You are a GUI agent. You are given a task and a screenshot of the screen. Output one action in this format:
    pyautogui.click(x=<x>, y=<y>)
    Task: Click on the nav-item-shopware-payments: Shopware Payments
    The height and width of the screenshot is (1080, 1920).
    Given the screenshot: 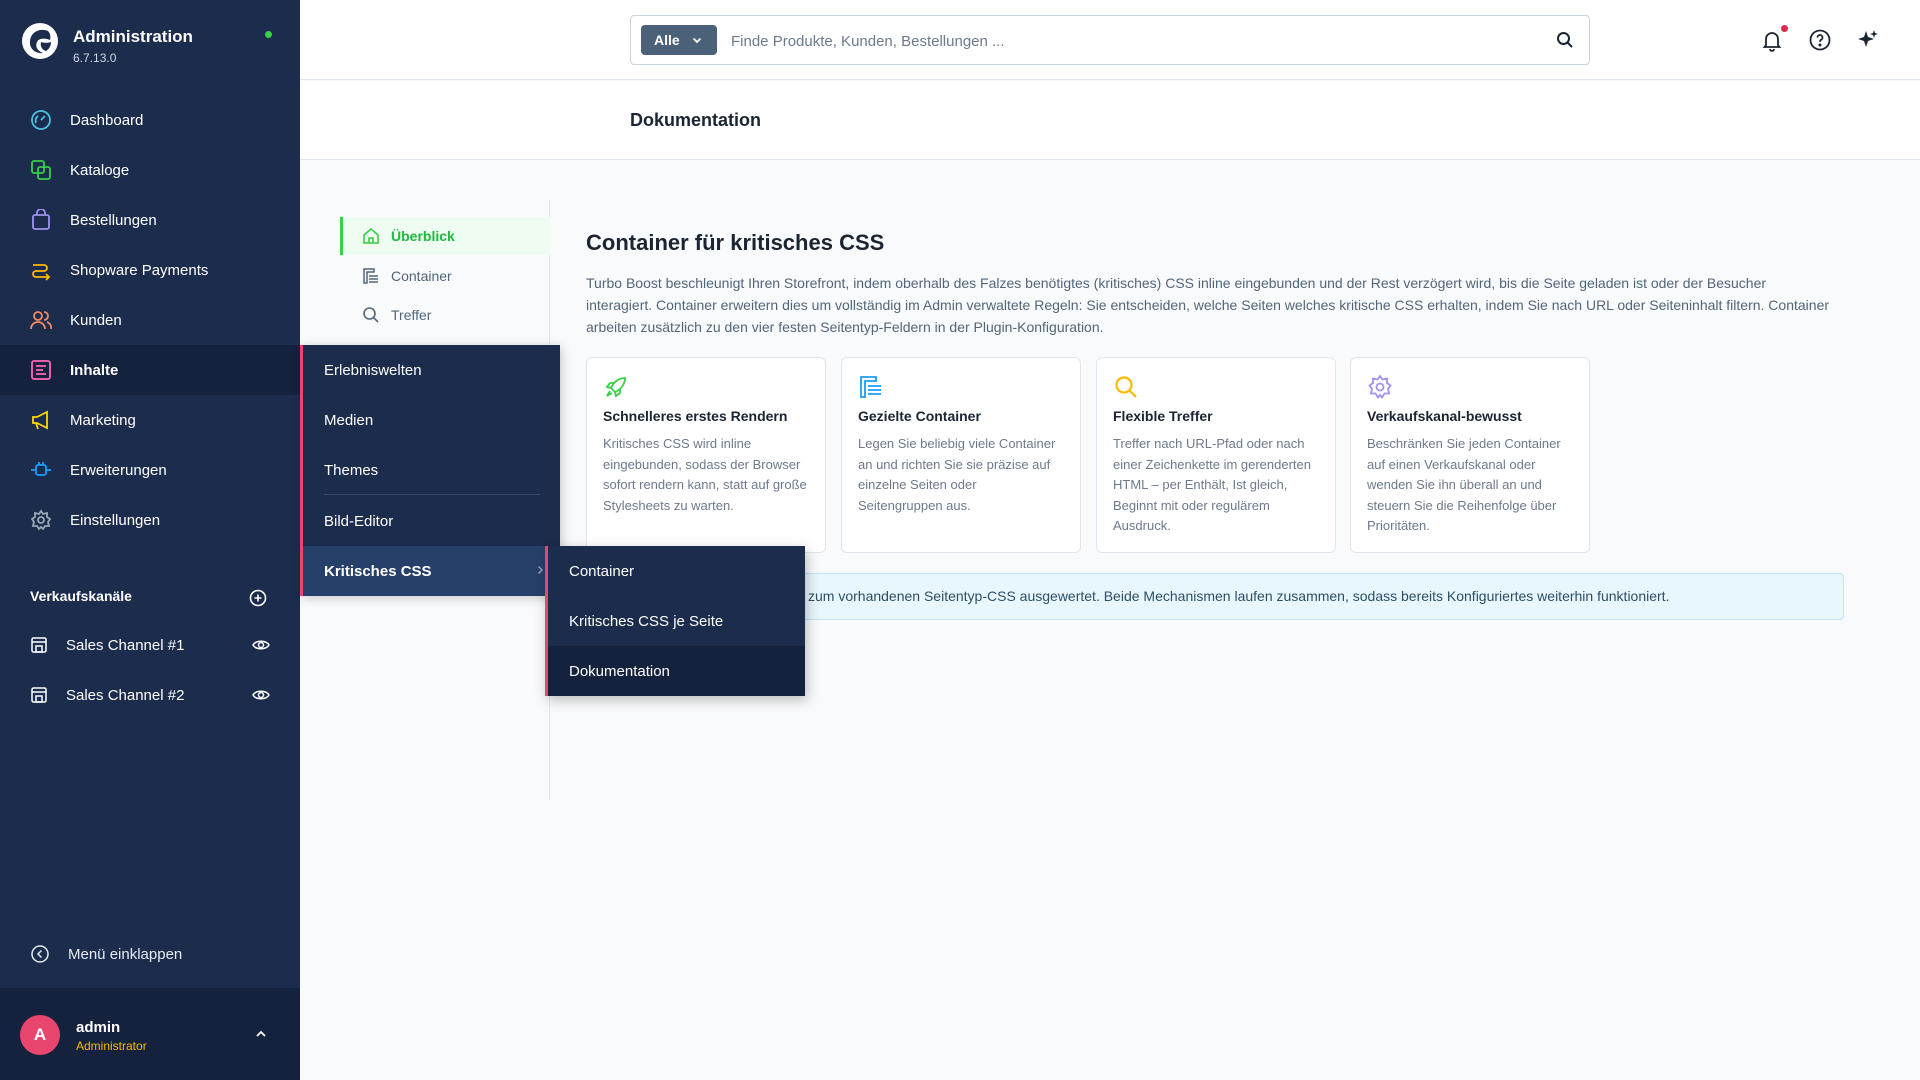 What is the action you would take?
    pyautogui.click(x=150, y=270)
    